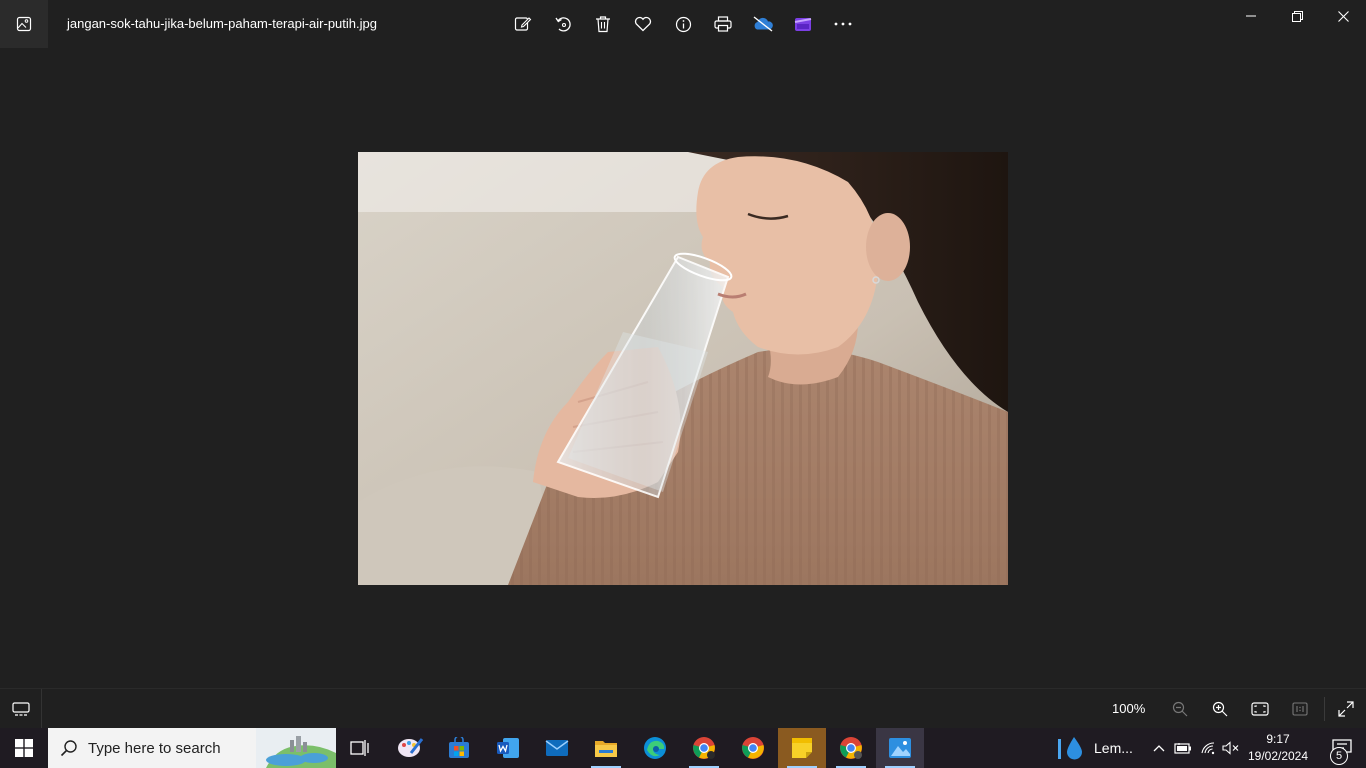  What do you see at coordinates (1278, 756) in the screenshot?
I see `clock-date: 19/02/2024` at bounding box center [1278, 756].